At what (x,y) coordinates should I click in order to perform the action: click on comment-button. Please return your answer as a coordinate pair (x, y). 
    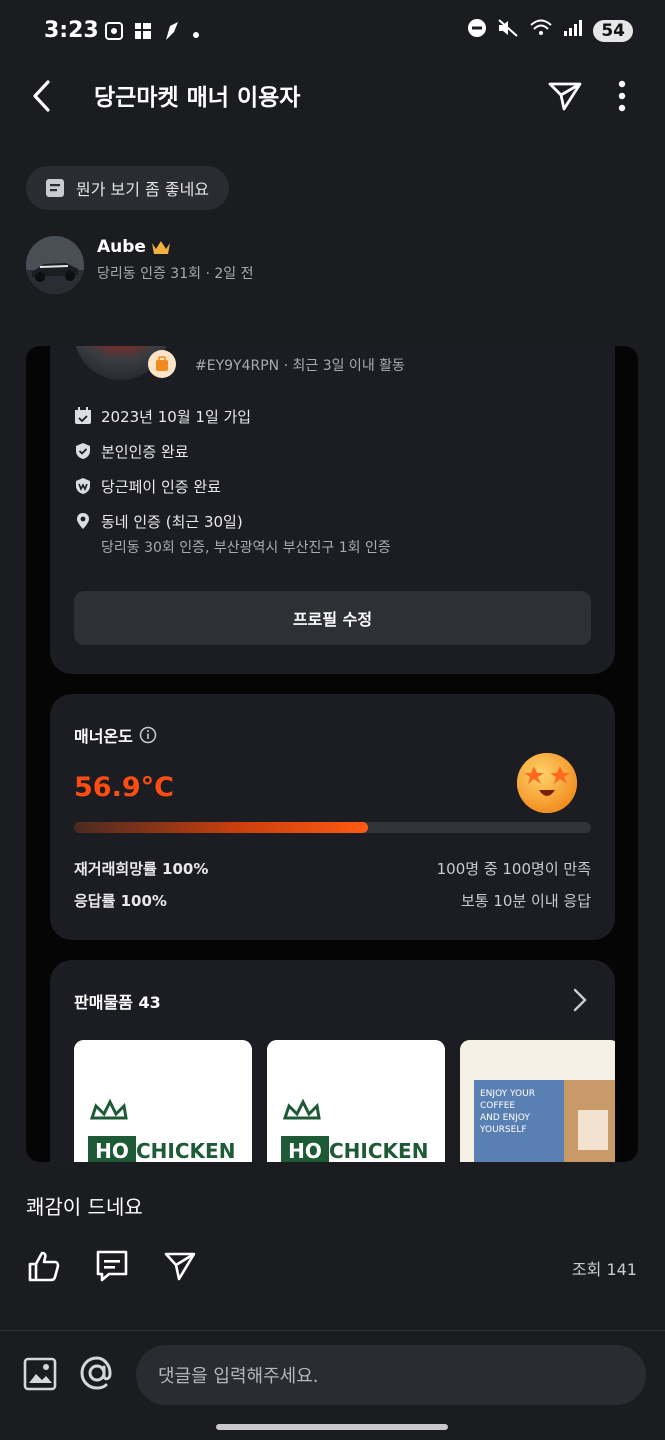
    Looking at the image, I should click on (112, 1266).